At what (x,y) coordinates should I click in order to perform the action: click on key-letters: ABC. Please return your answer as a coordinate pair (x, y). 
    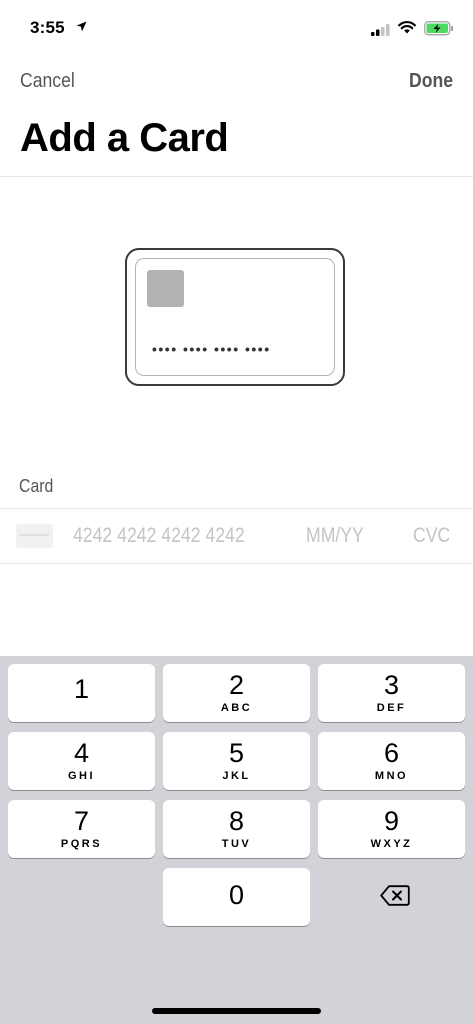
    Looking at the image, I should click on (236, 708).